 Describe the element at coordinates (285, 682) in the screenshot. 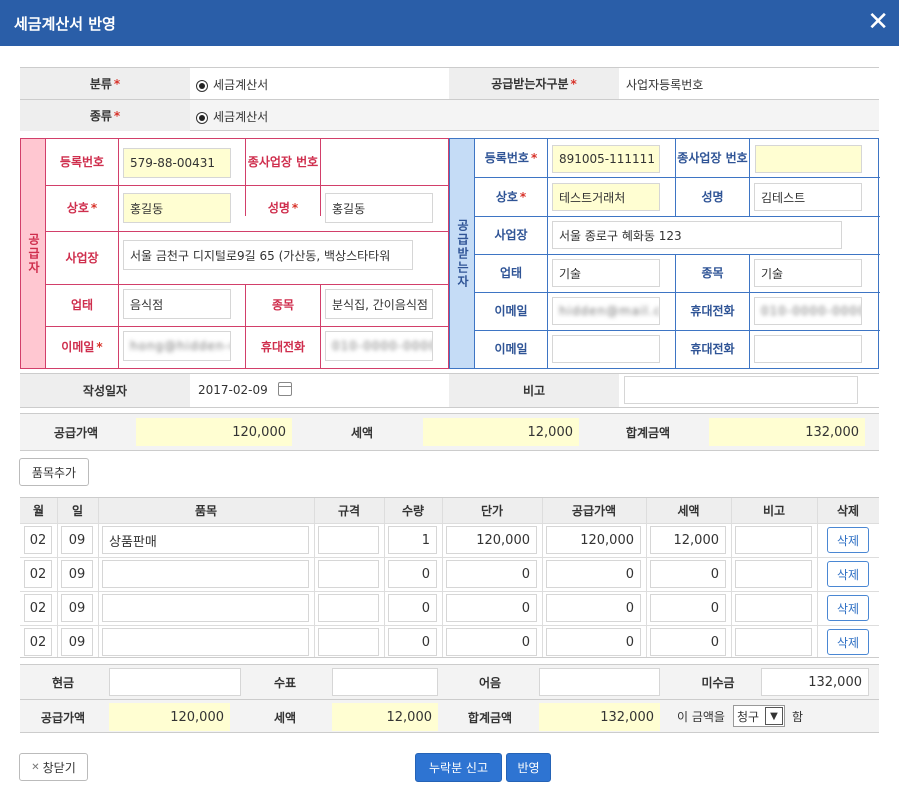

I see `check-label: 수표` at that location.